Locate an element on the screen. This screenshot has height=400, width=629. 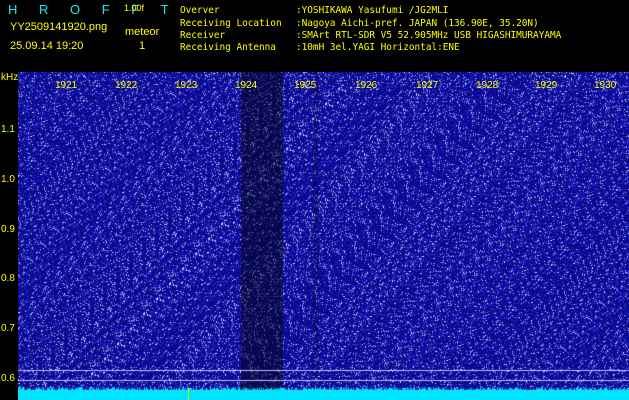
info-key: Receiving Location is located at coordinates (231, 23).